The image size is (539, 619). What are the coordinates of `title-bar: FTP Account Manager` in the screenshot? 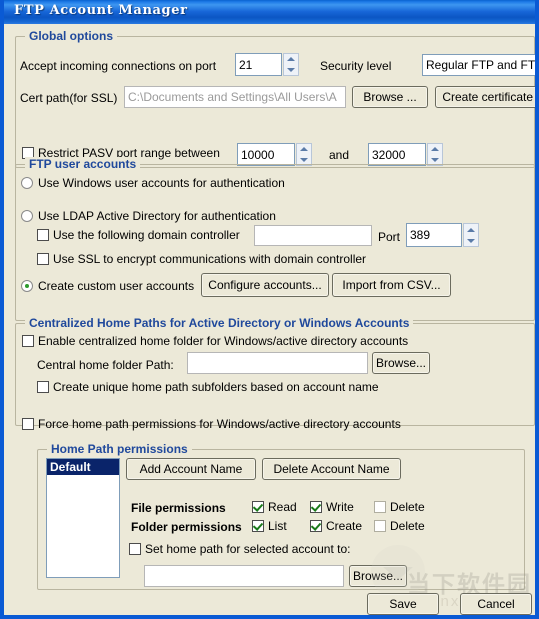 It's located at (269, 12).